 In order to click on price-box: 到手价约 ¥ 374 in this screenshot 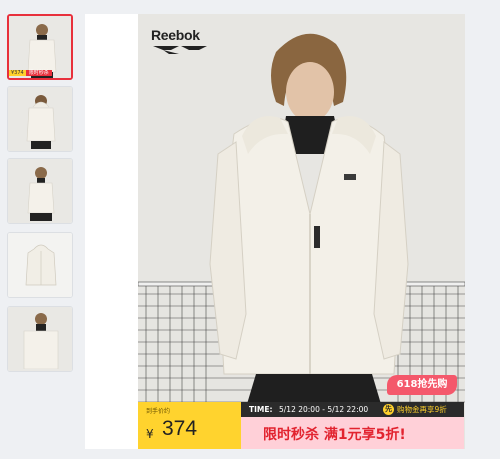, I will do `click(189, 425)`.